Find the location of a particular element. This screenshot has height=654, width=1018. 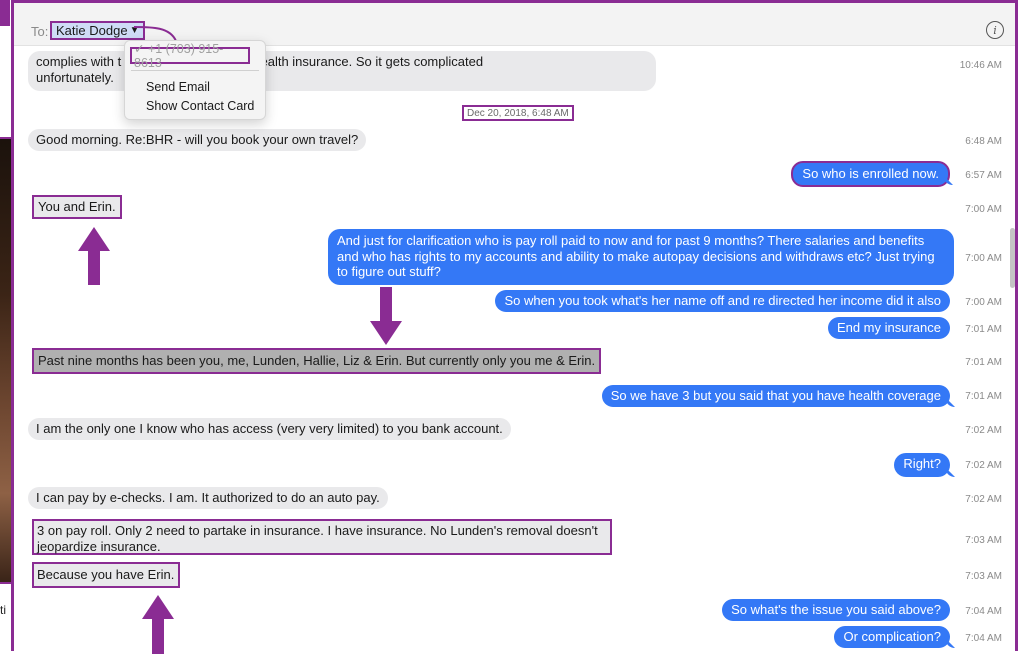

message-outgoing: End my insurance is located at coordinates (888, 328).